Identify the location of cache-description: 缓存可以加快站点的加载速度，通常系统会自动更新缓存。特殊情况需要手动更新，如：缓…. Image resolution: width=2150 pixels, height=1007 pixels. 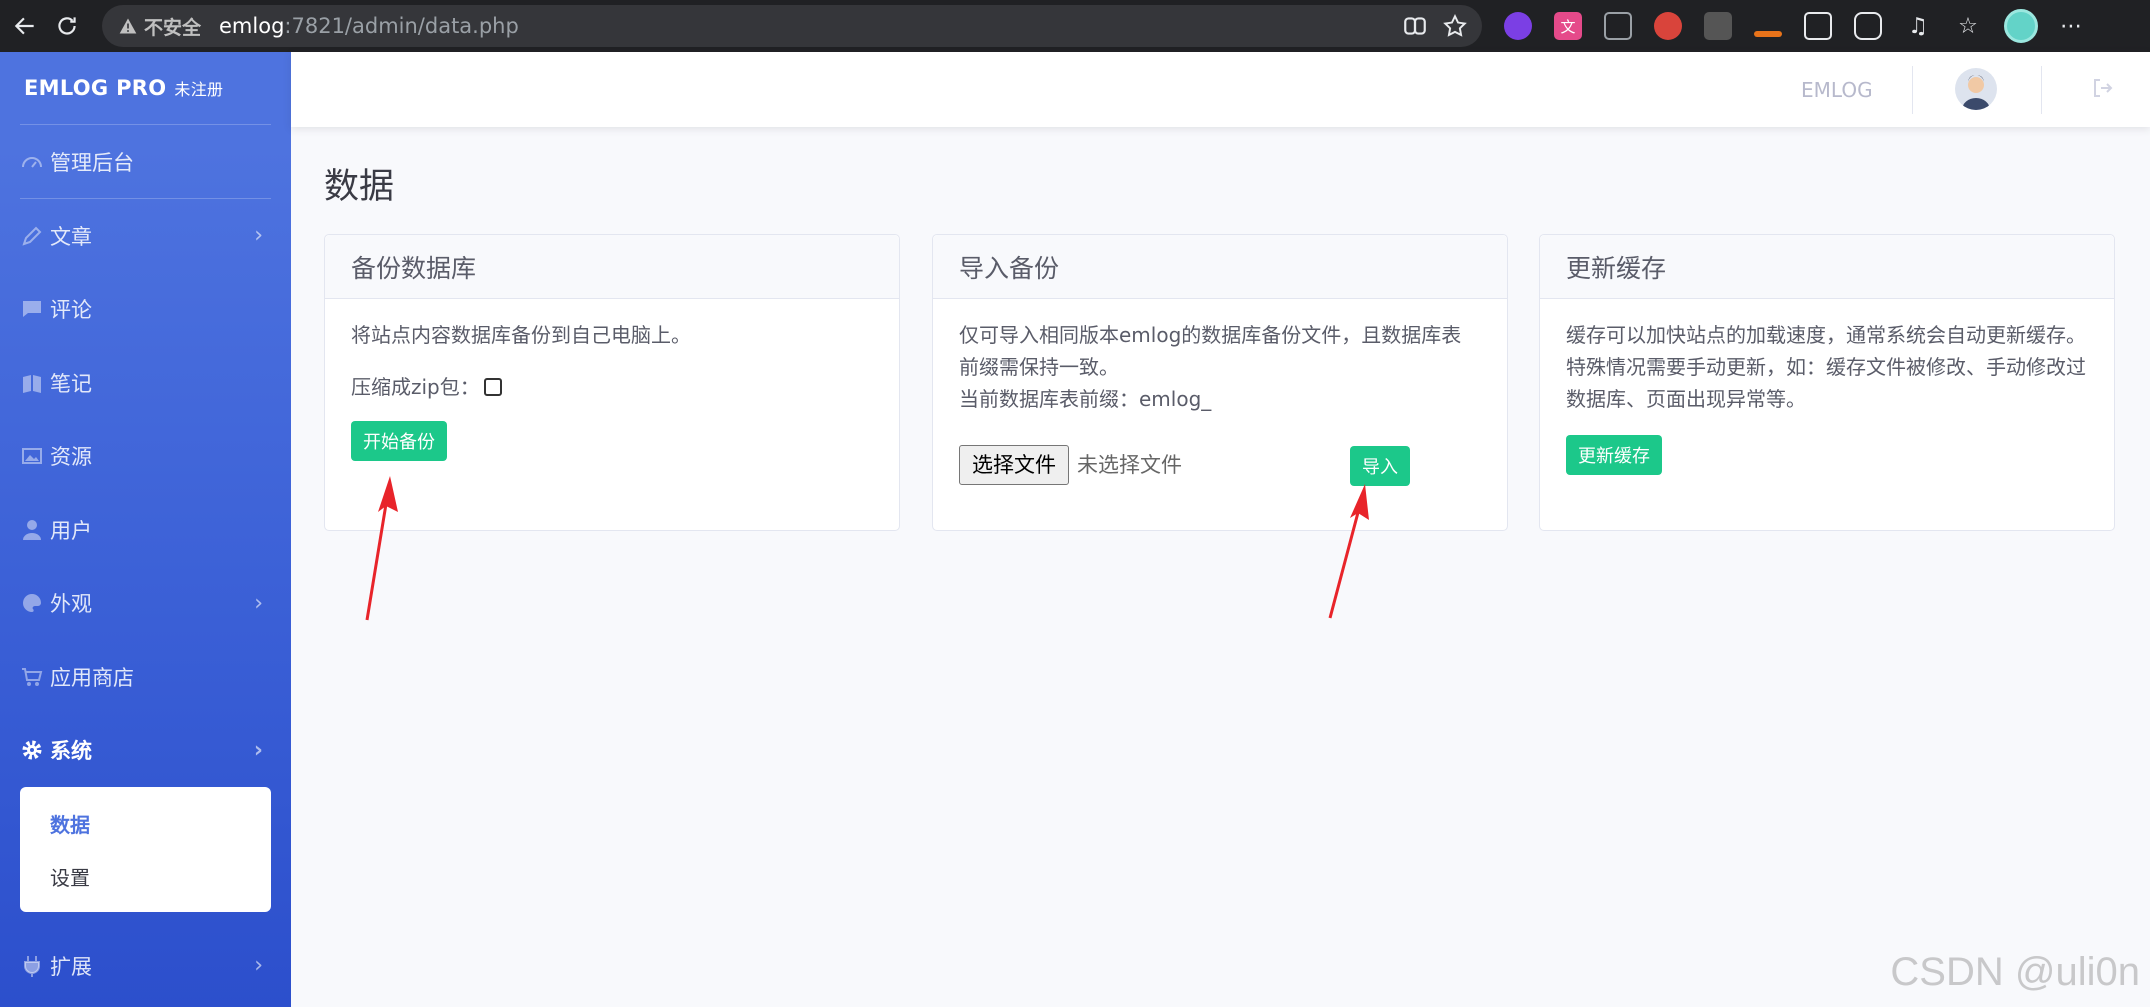
(1826, 367).